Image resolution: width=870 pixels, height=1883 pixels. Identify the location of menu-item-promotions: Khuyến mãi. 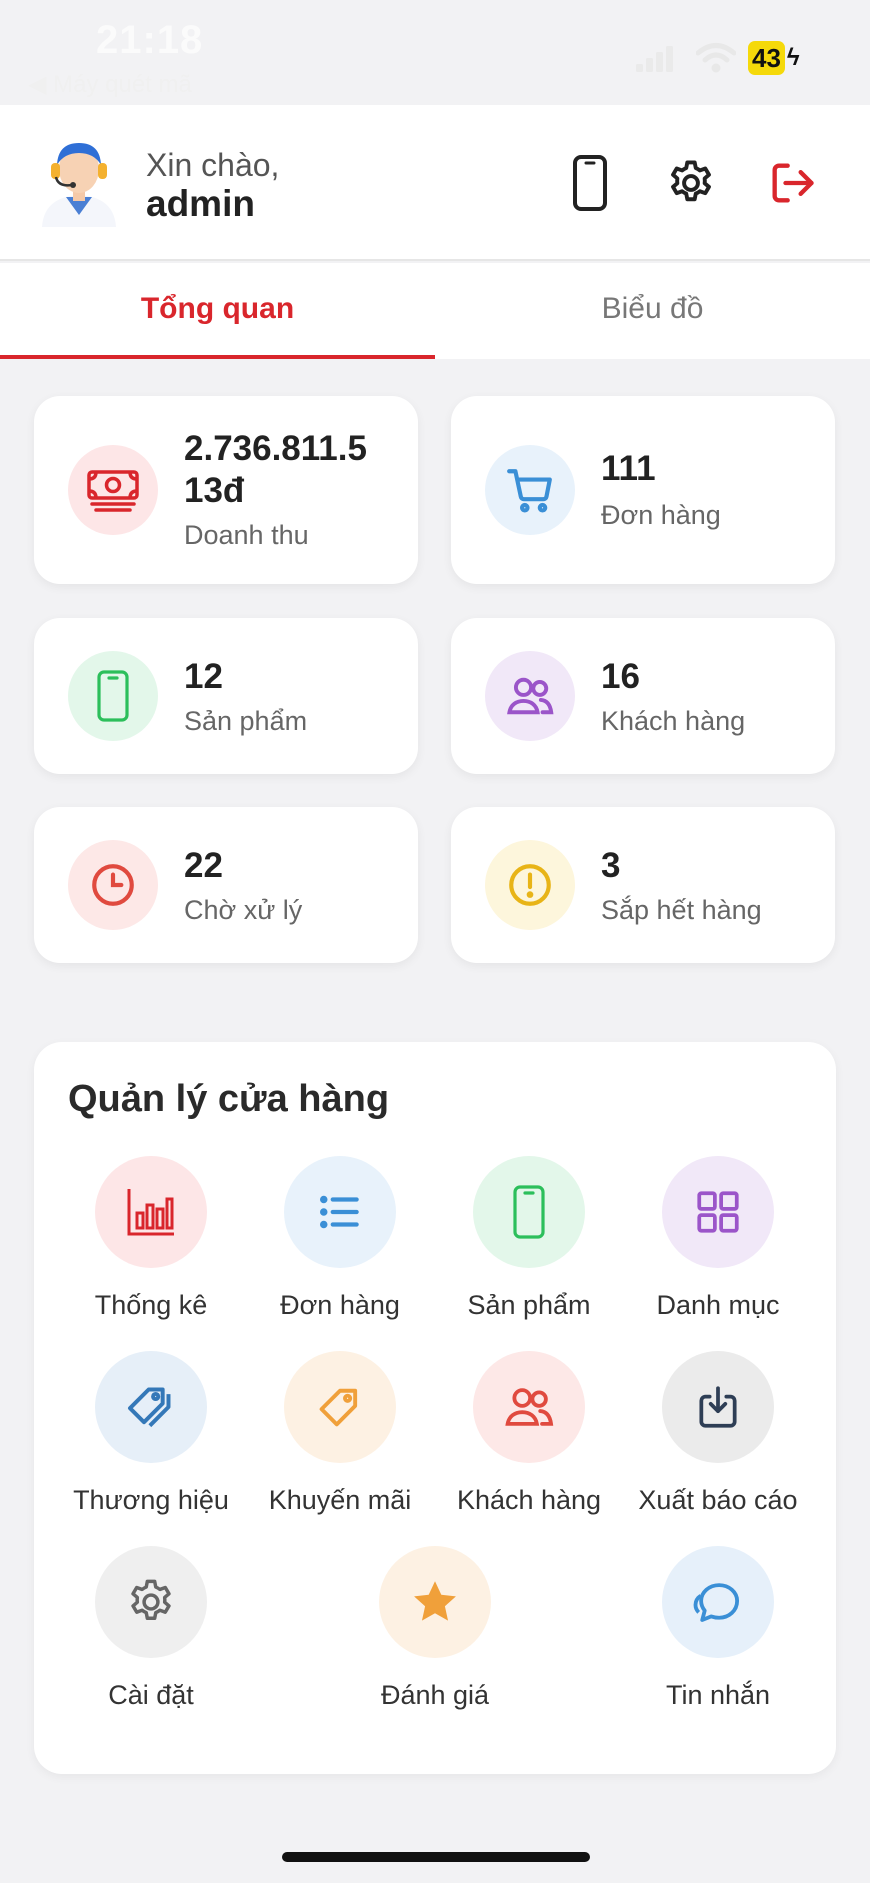
(340, 1433).